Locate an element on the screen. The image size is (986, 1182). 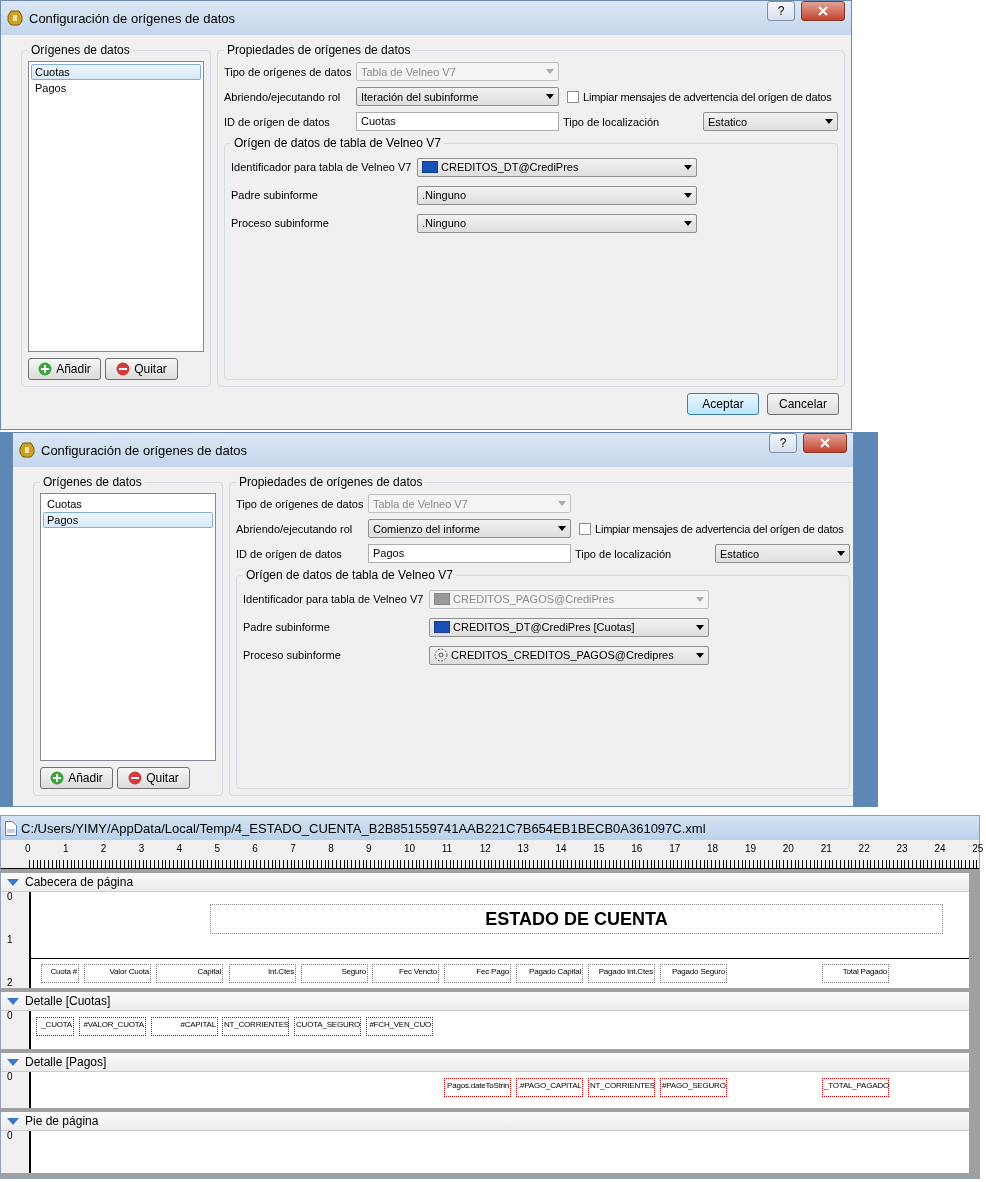
report-field: Pagado Int.Ctes is located at coordinates (621, 973).